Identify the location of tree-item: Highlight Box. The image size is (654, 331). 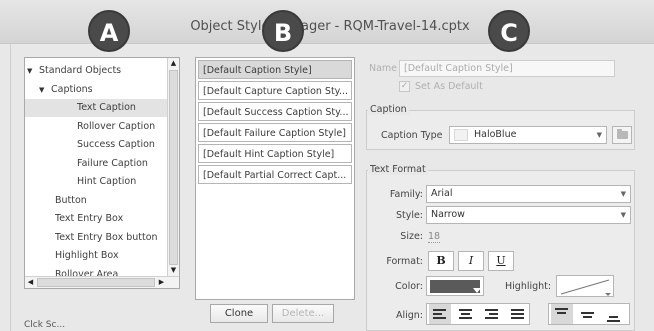
(96, 256).